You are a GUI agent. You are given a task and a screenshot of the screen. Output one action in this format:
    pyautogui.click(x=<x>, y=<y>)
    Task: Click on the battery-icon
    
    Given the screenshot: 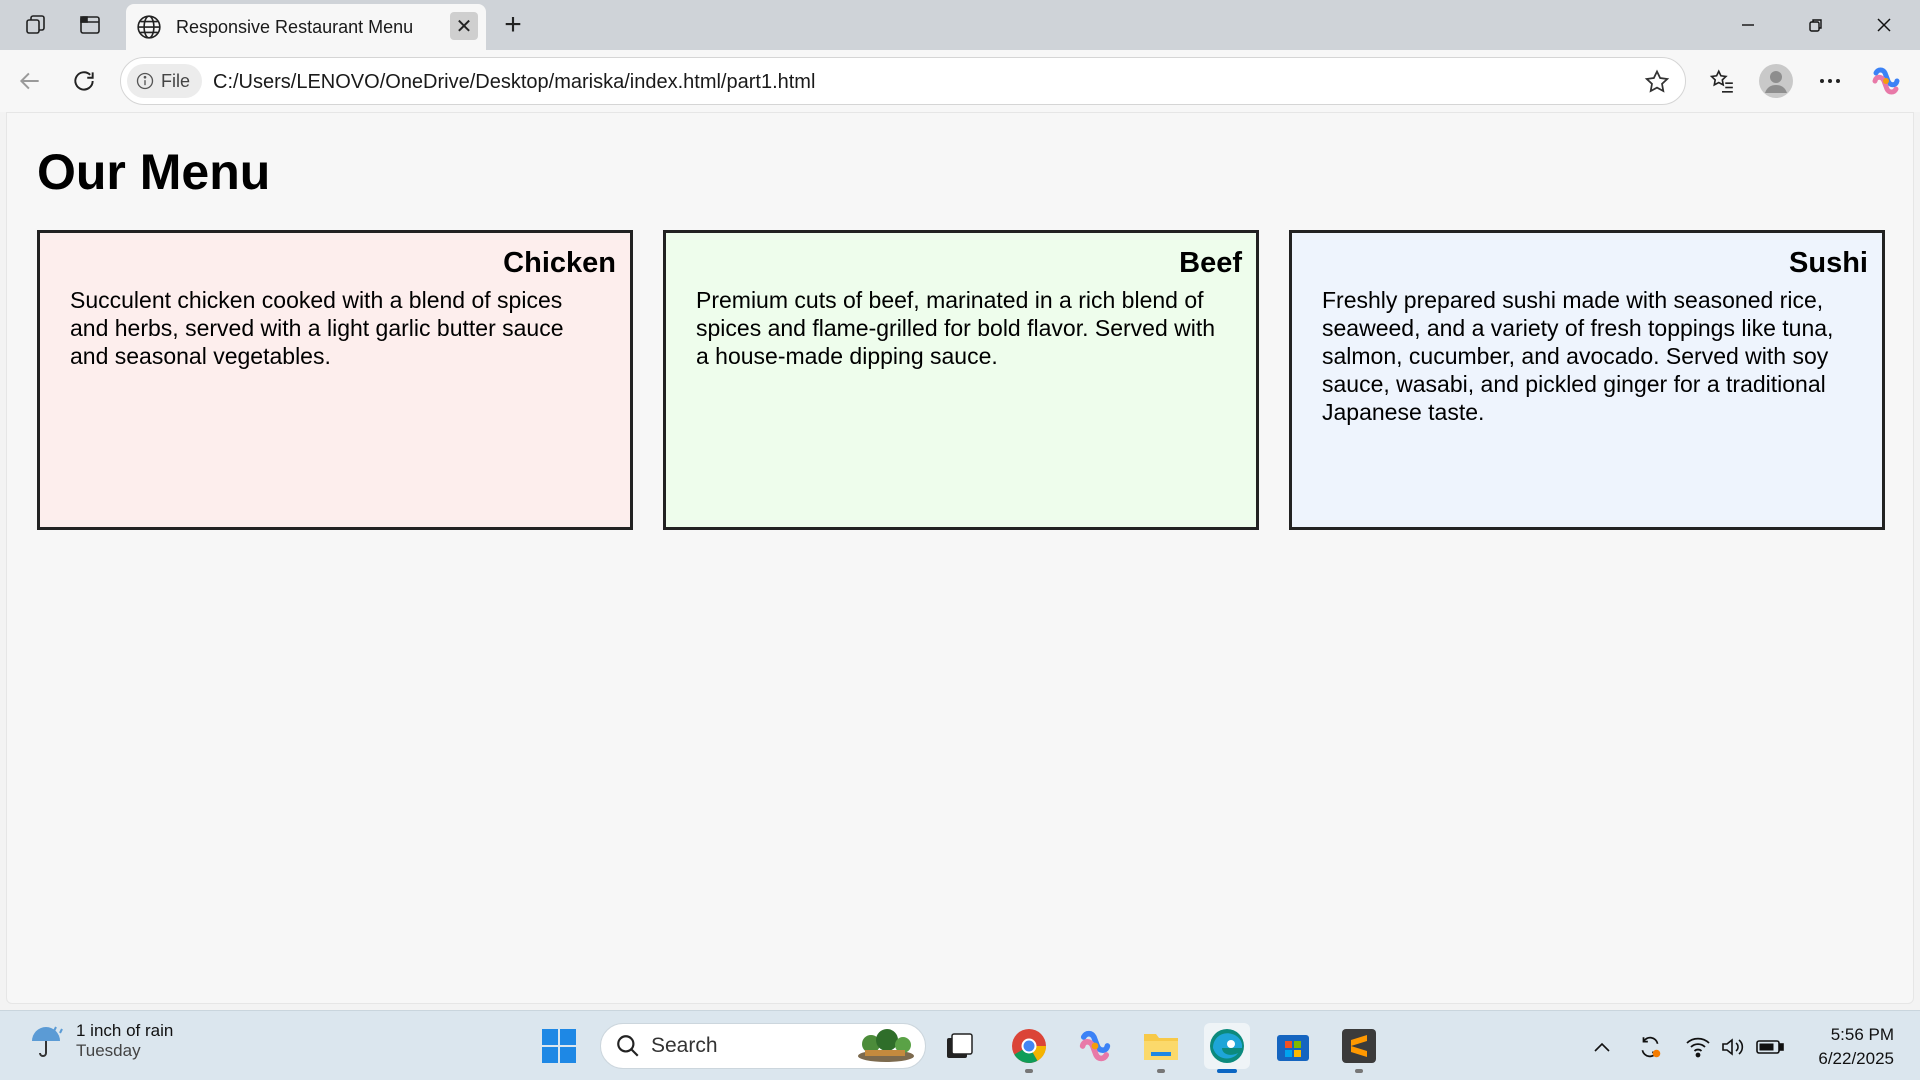 What is the action you would take?
    pyautogui.click(x=1770, y=1047)
    